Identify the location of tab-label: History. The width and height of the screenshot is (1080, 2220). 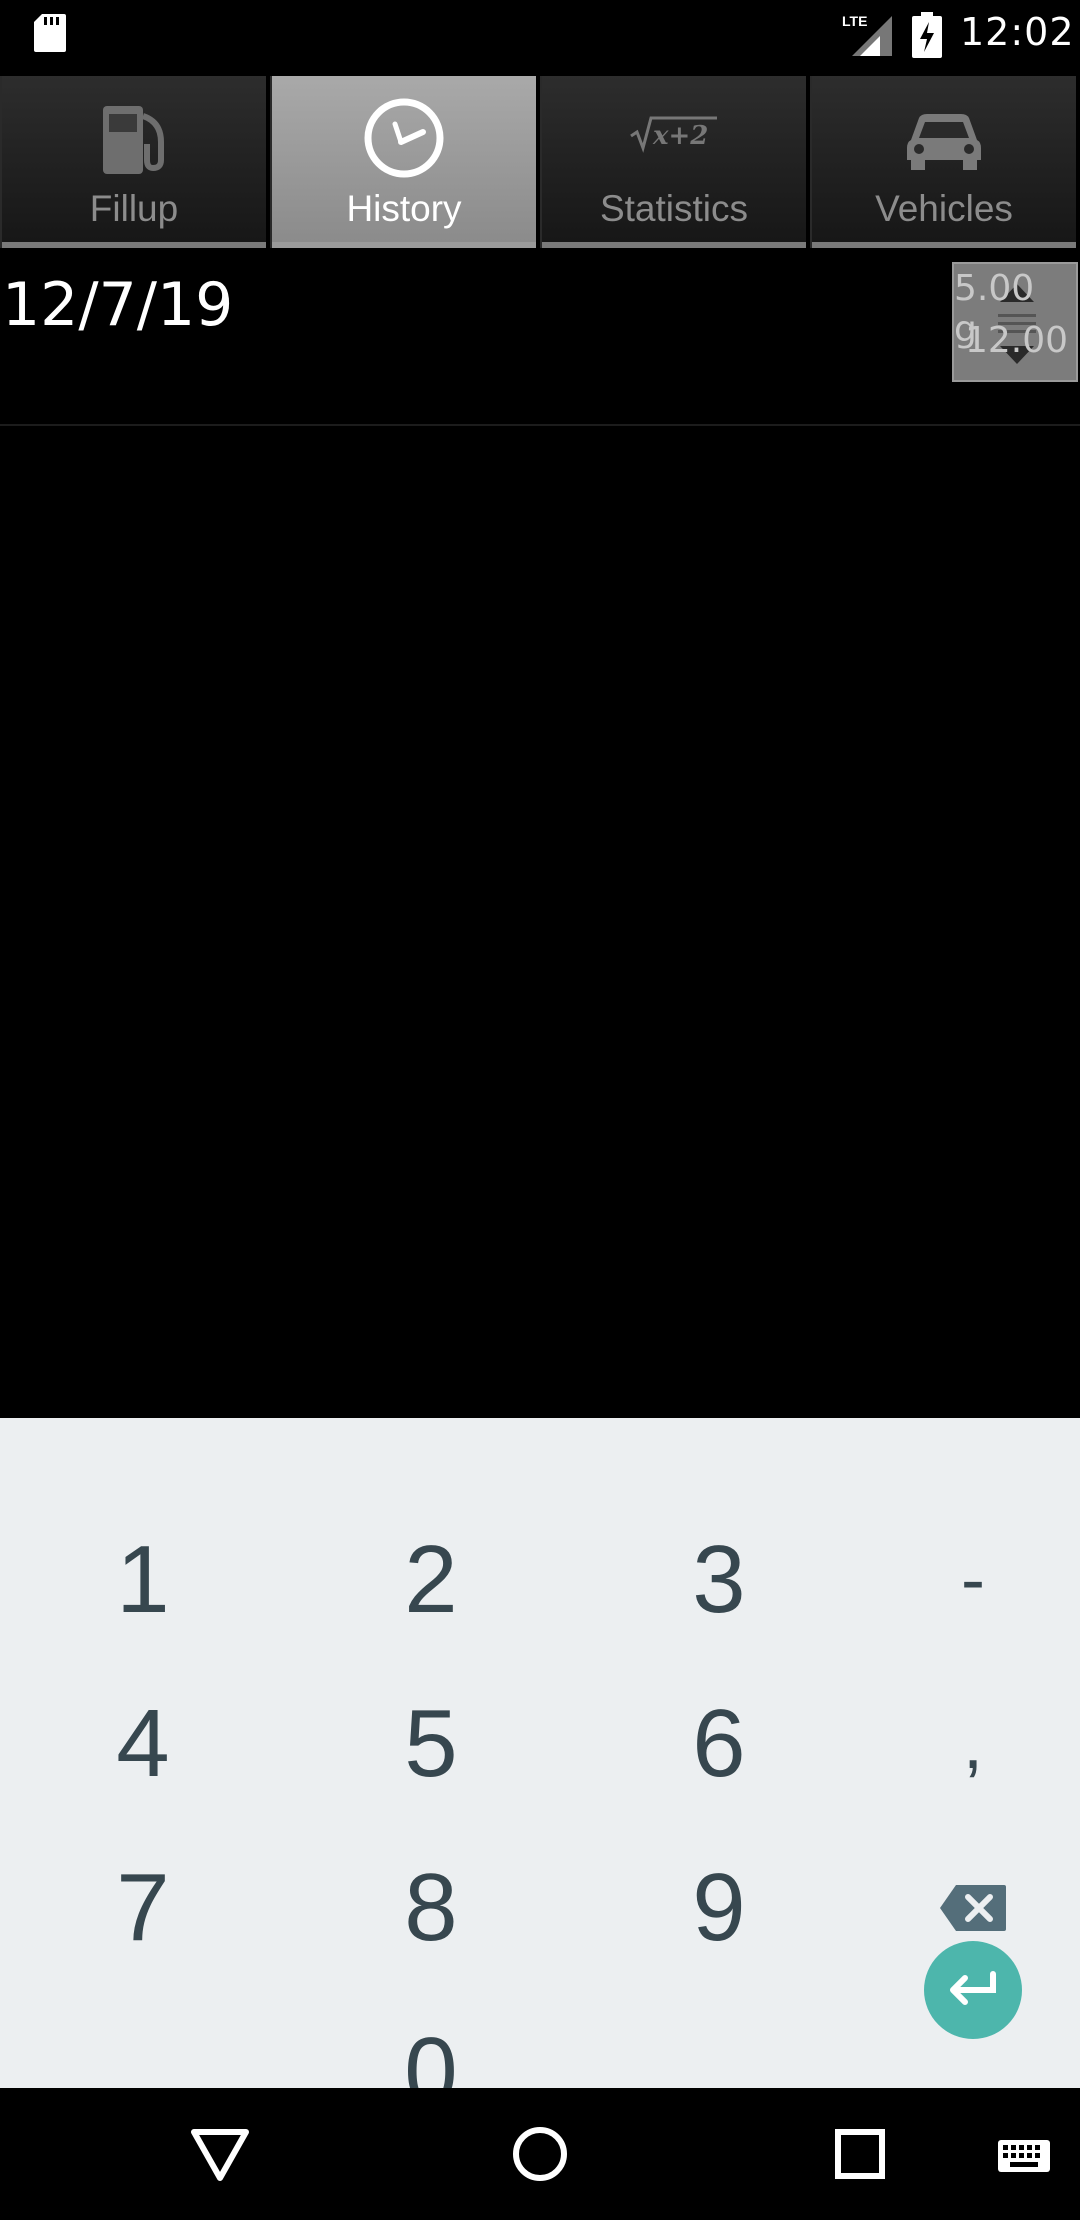
(404, 208).